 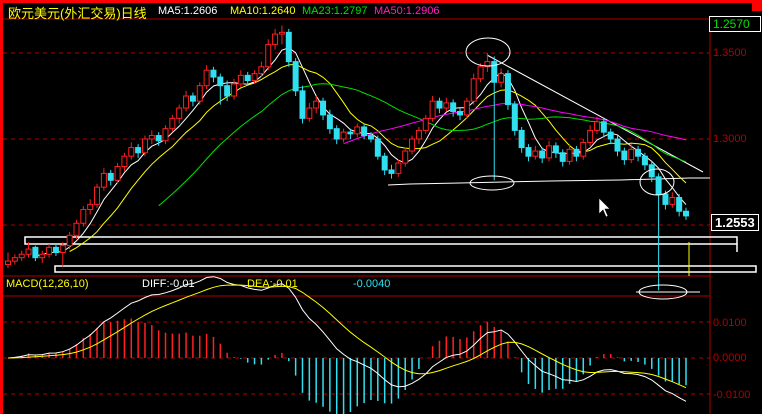 What do you see at coordinates (77, 13) in the screenshot?
I see `chart-title: 欧元美元(外汇交易)日线` at bounding box center [77, 13].